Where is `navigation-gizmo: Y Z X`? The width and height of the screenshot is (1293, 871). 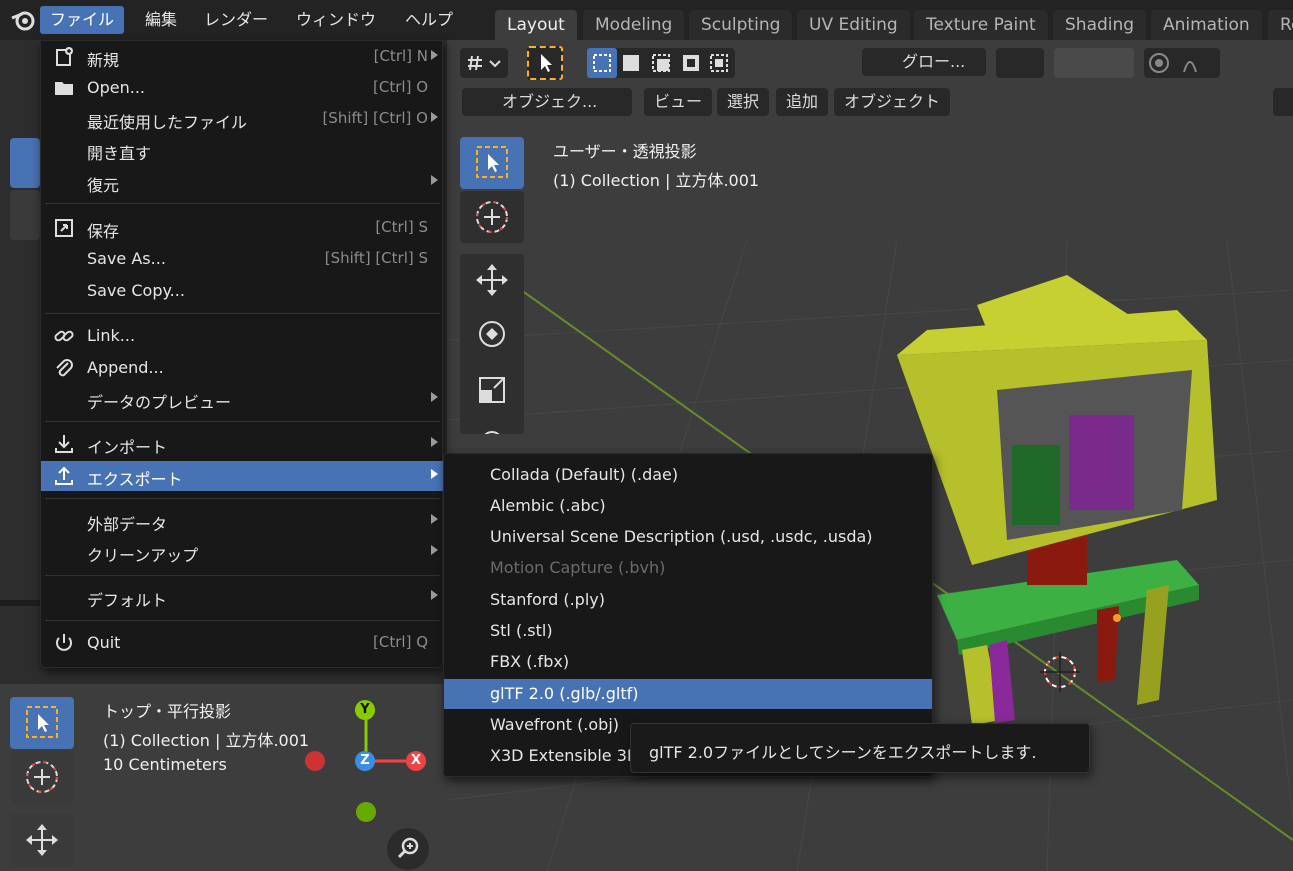 navigation-gizmo: Y Z X is located at coordinates (370, 761).